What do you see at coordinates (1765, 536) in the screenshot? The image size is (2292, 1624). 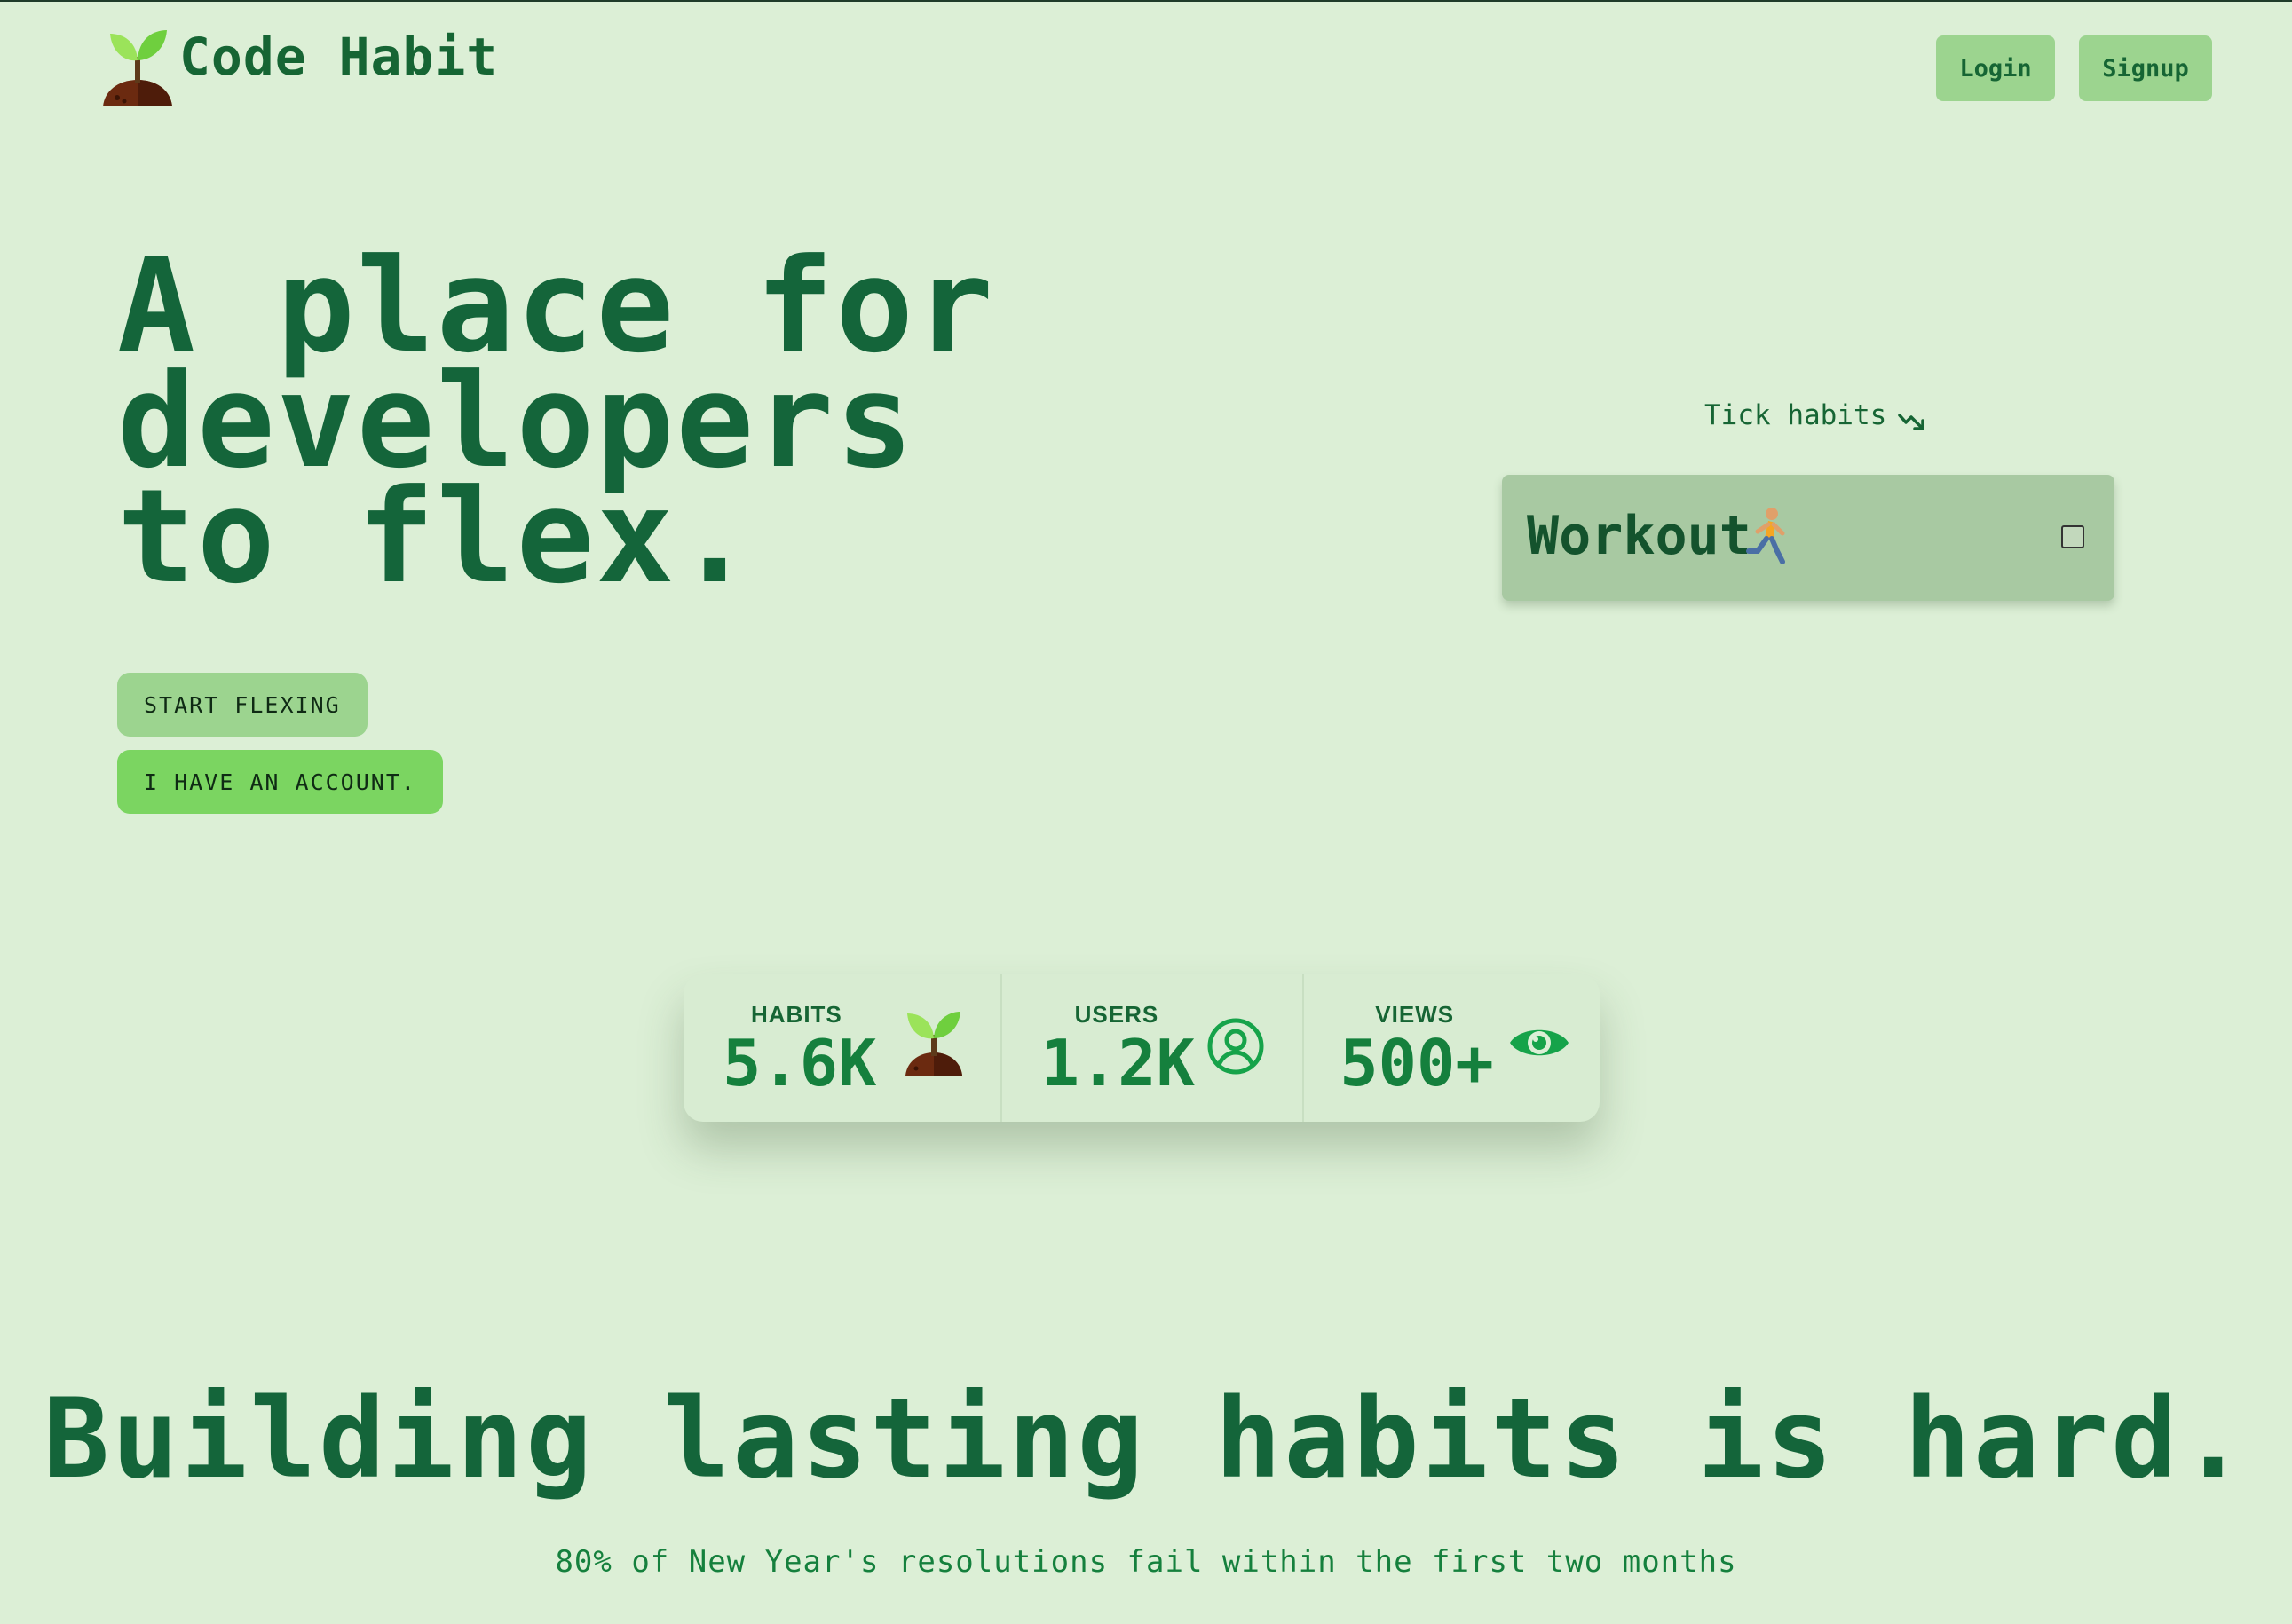 I see `runner-icon` at bounding box center [1765, 536].